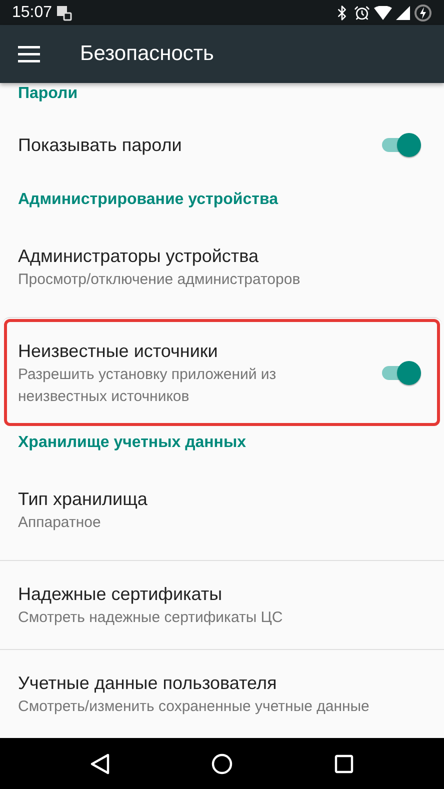 The width and height of the screenshot is (444, 789). Describe the element at coordinates (29, 54) in the screenshot. I see `menu-button` at that location.